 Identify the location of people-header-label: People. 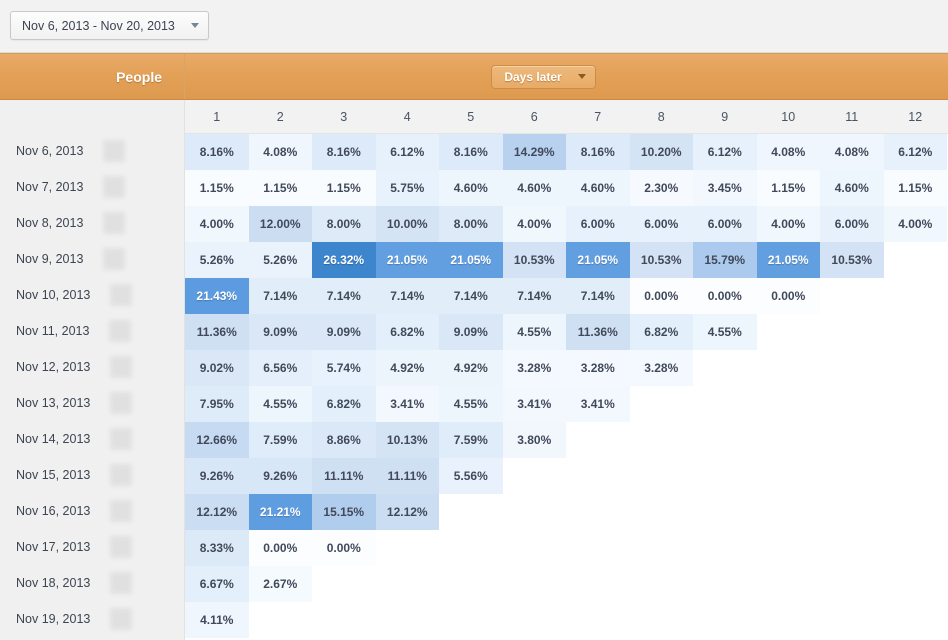
(139, 76).